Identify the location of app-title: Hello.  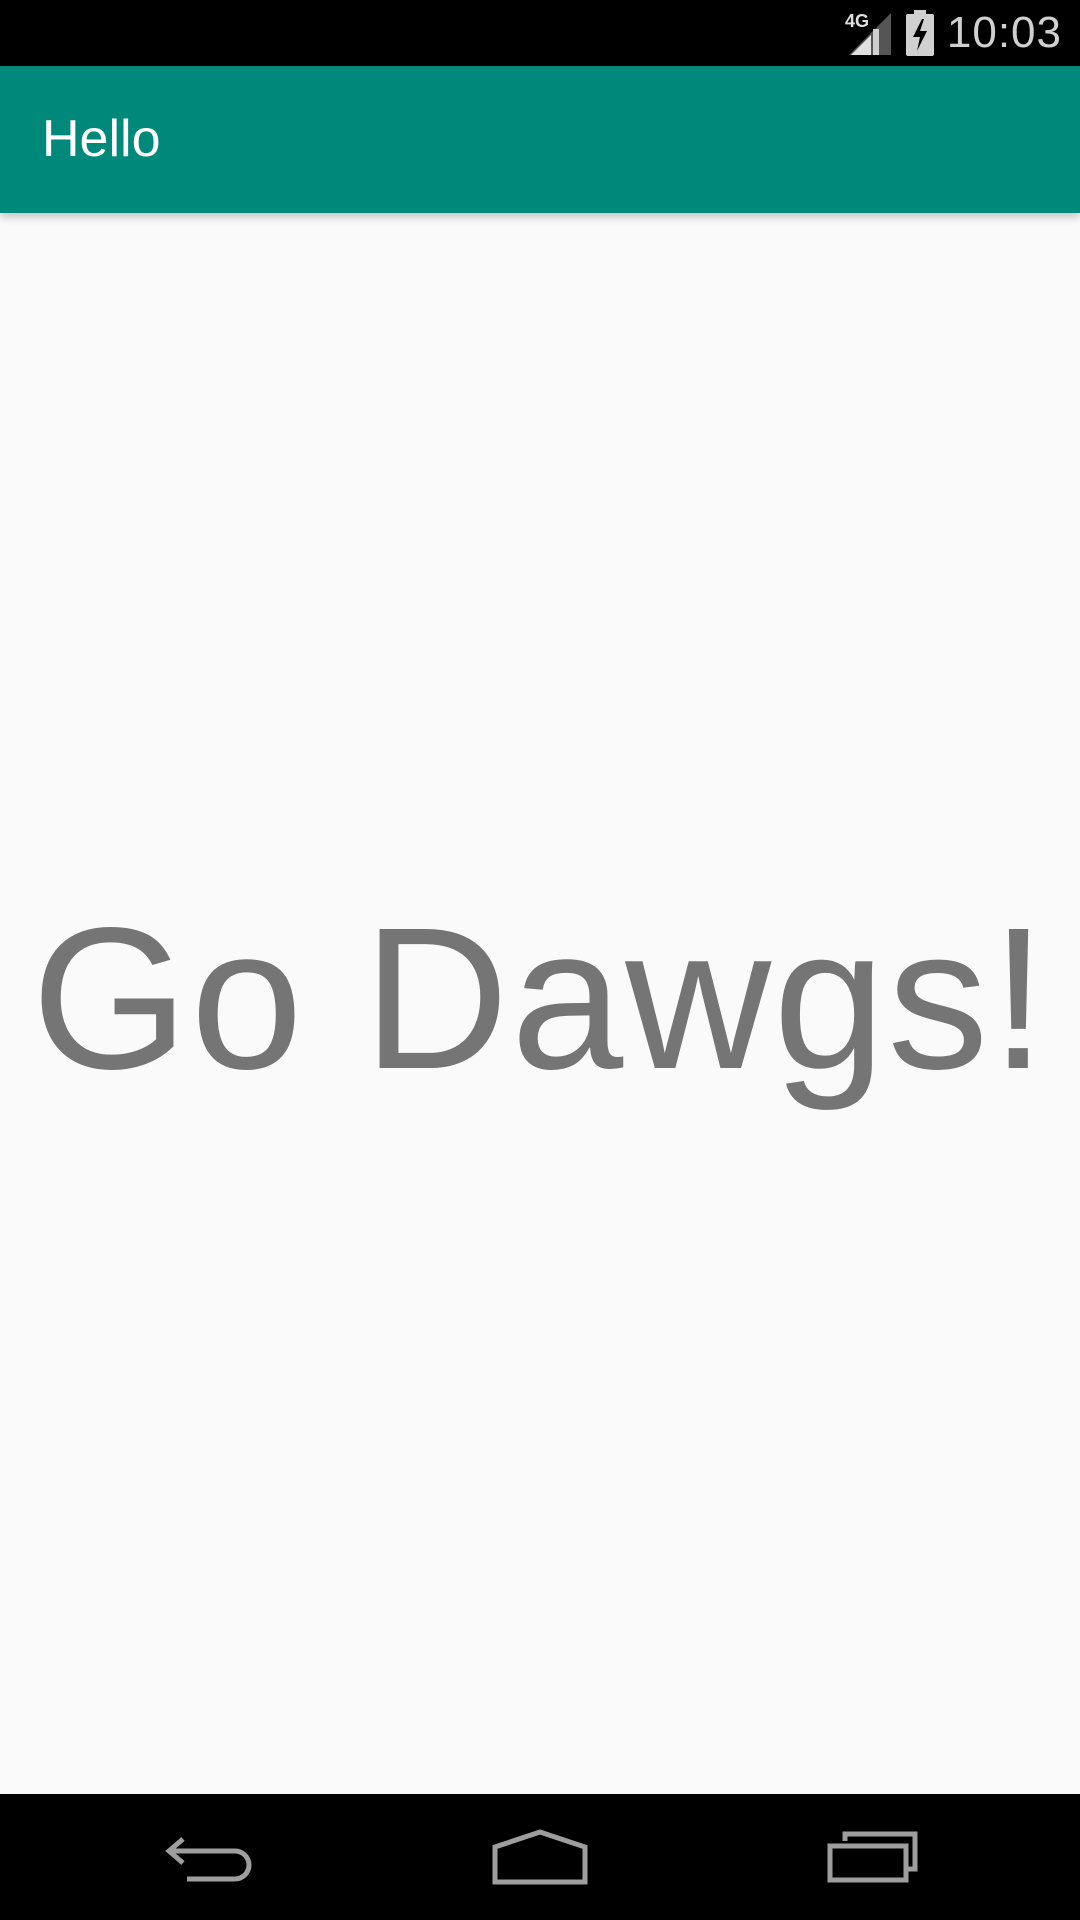
(101, 139).